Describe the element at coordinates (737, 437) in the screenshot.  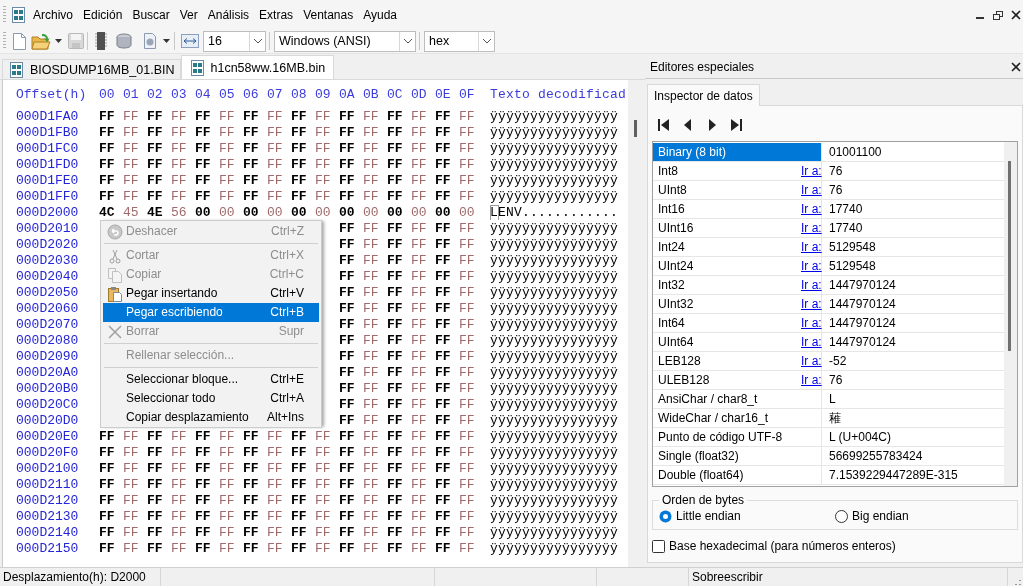
I see `table-cell: Punto de código UTF-8` at that location.